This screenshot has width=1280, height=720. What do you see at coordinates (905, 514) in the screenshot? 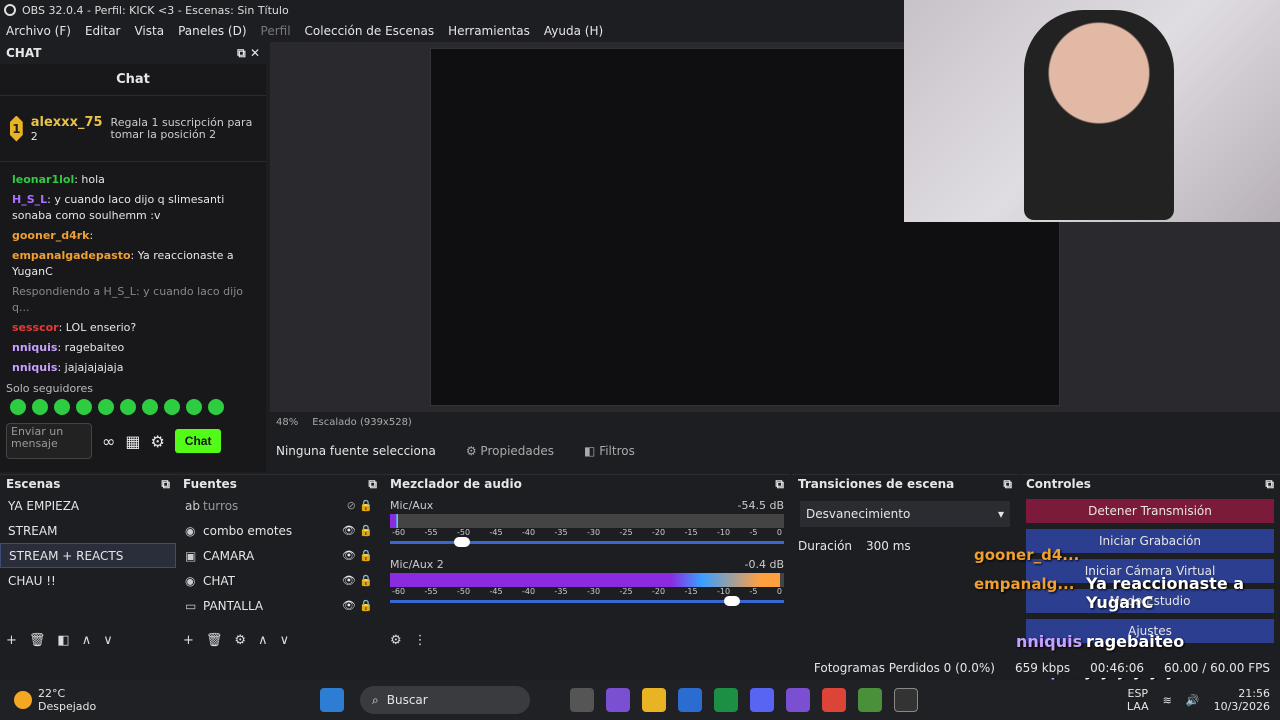
I see `transition-select: Desvanecimiento ▾` at bounding box center [905, 514].